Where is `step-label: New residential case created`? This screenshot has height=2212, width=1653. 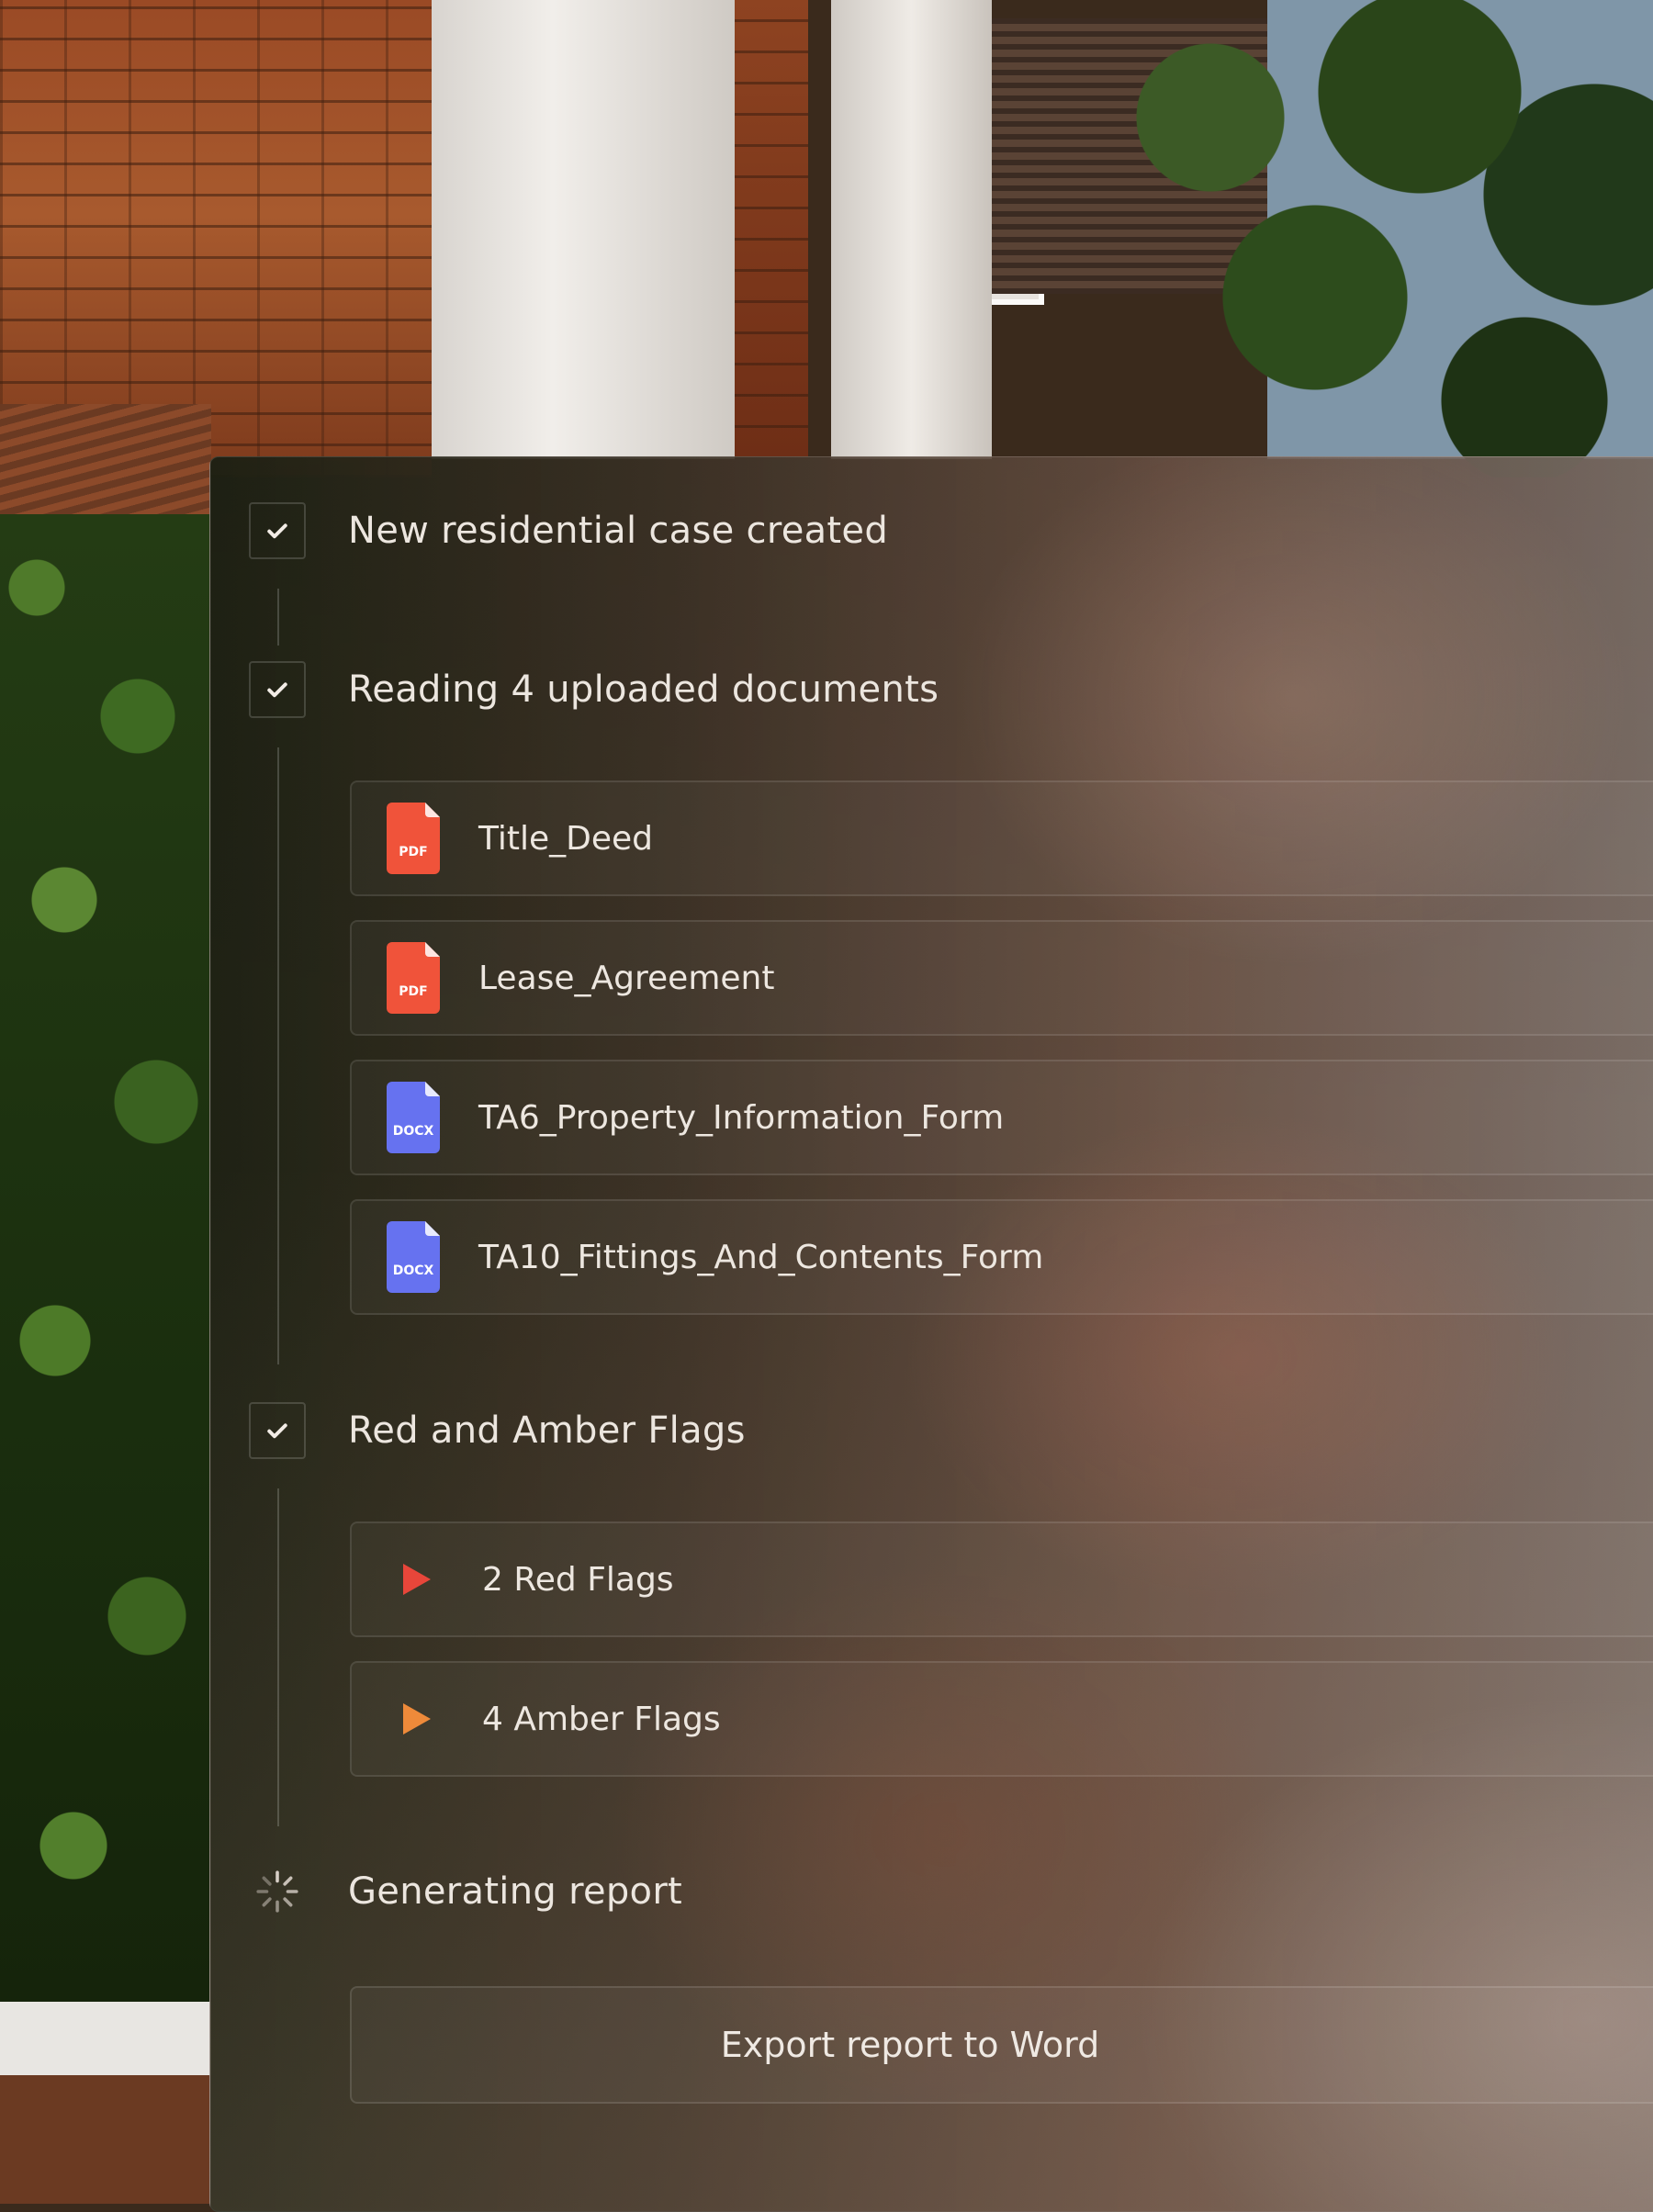 step-label: New residential case created is located at coordinates (618, 531).